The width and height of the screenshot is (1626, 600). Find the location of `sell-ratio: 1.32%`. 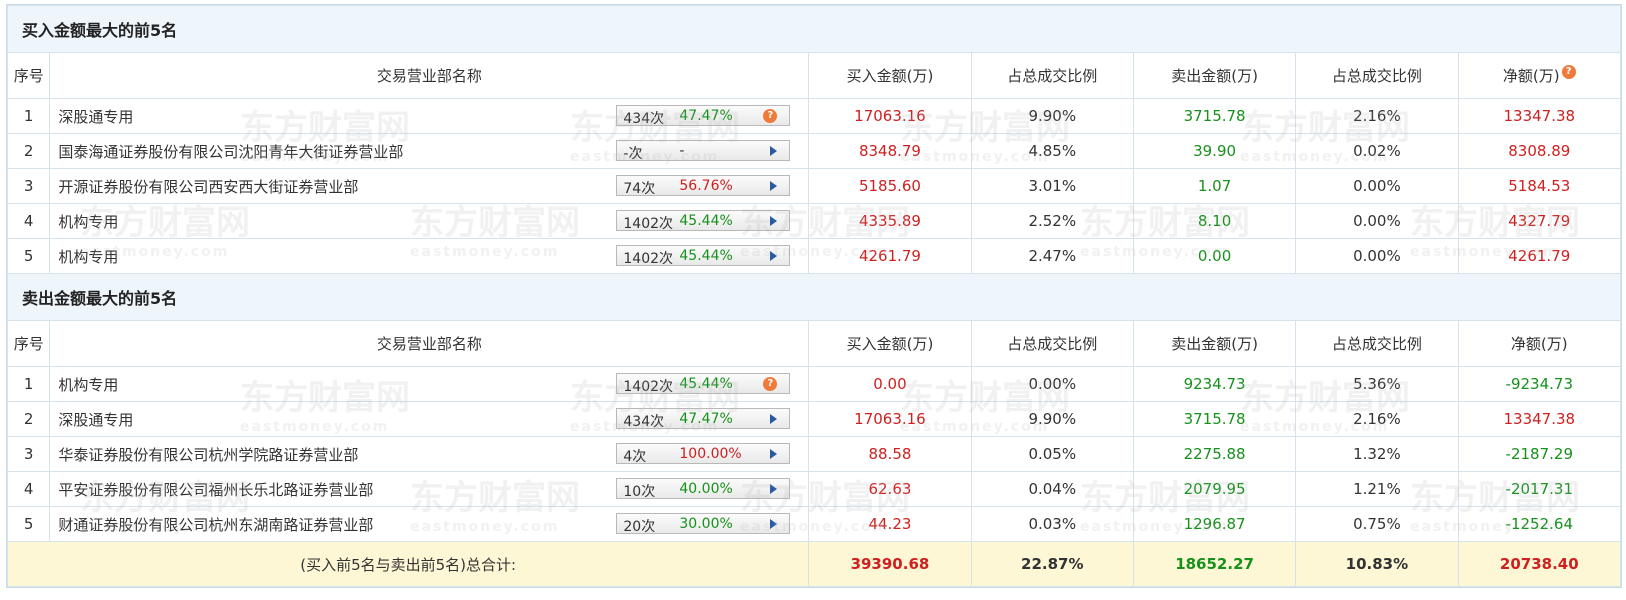

sell-ratio: 1.32% is located at coordinates (1377, 454).